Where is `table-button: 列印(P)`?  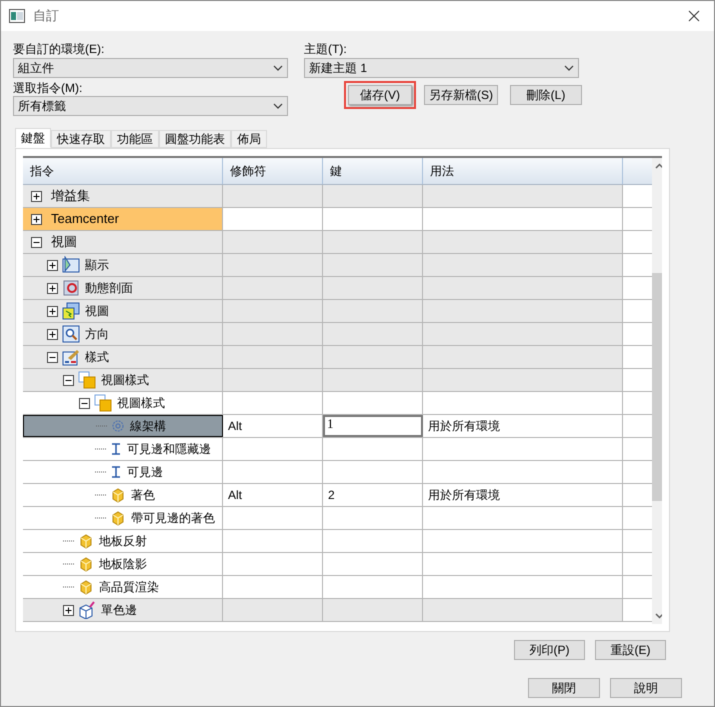
table-button: 列印(P) is located at coordinates (549, 650).